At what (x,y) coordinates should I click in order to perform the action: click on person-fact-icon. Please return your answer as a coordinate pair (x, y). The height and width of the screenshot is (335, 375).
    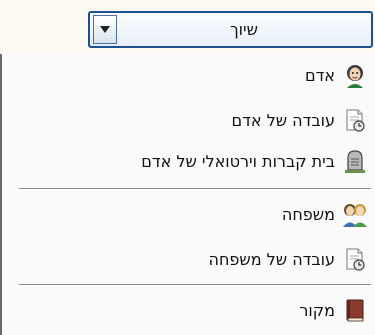
    Looking at the image, I should click on (355, 120).